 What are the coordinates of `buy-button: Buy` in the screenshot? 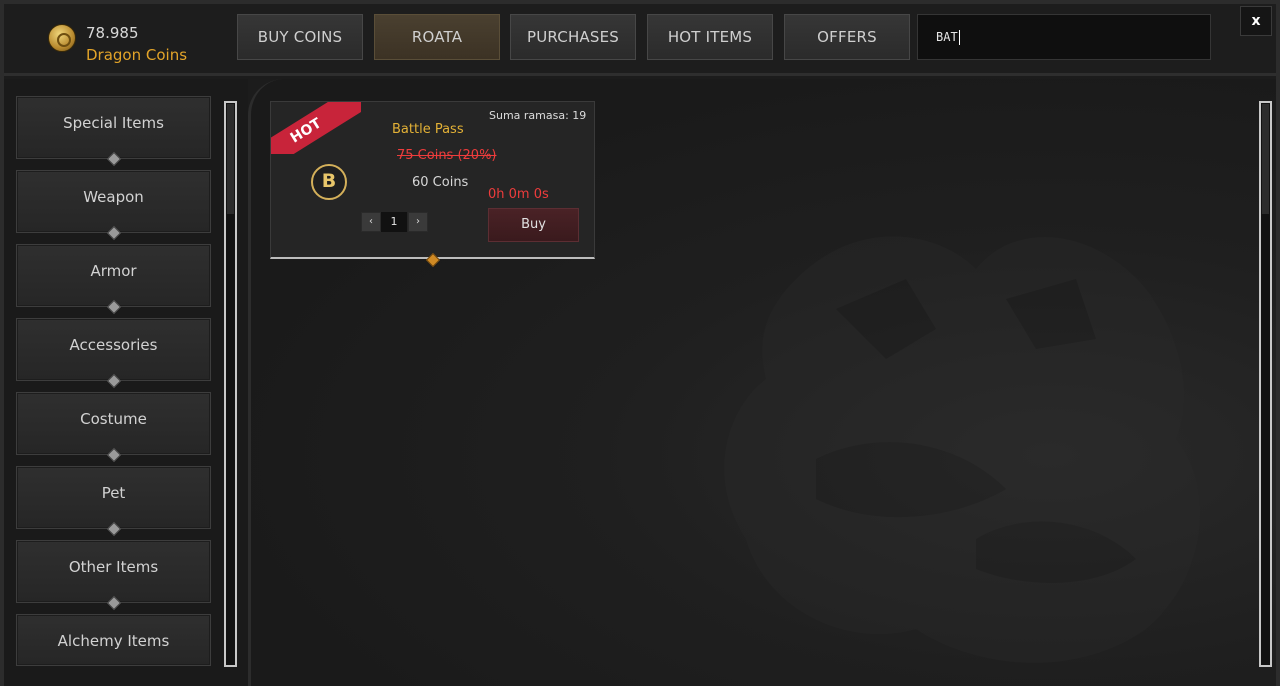 It's located at (533, 225).